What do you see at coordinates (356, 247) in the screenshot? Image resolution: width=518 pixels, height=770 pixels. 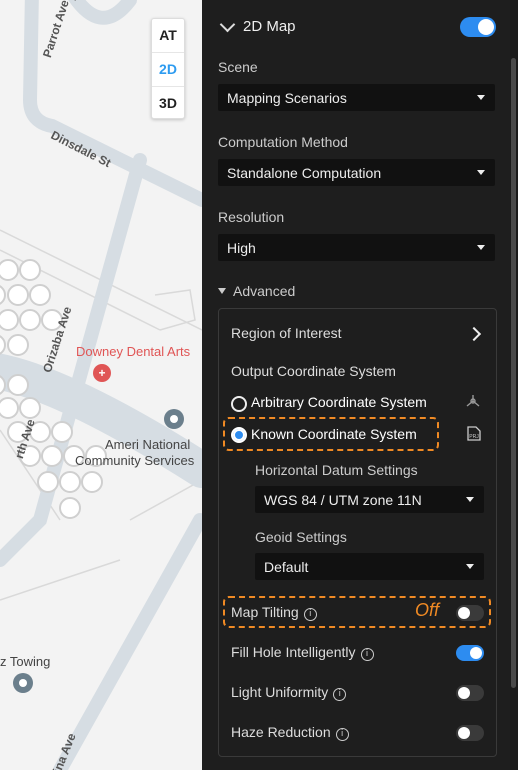 I see `resolution-select: High` at bounding box center [356, 247].